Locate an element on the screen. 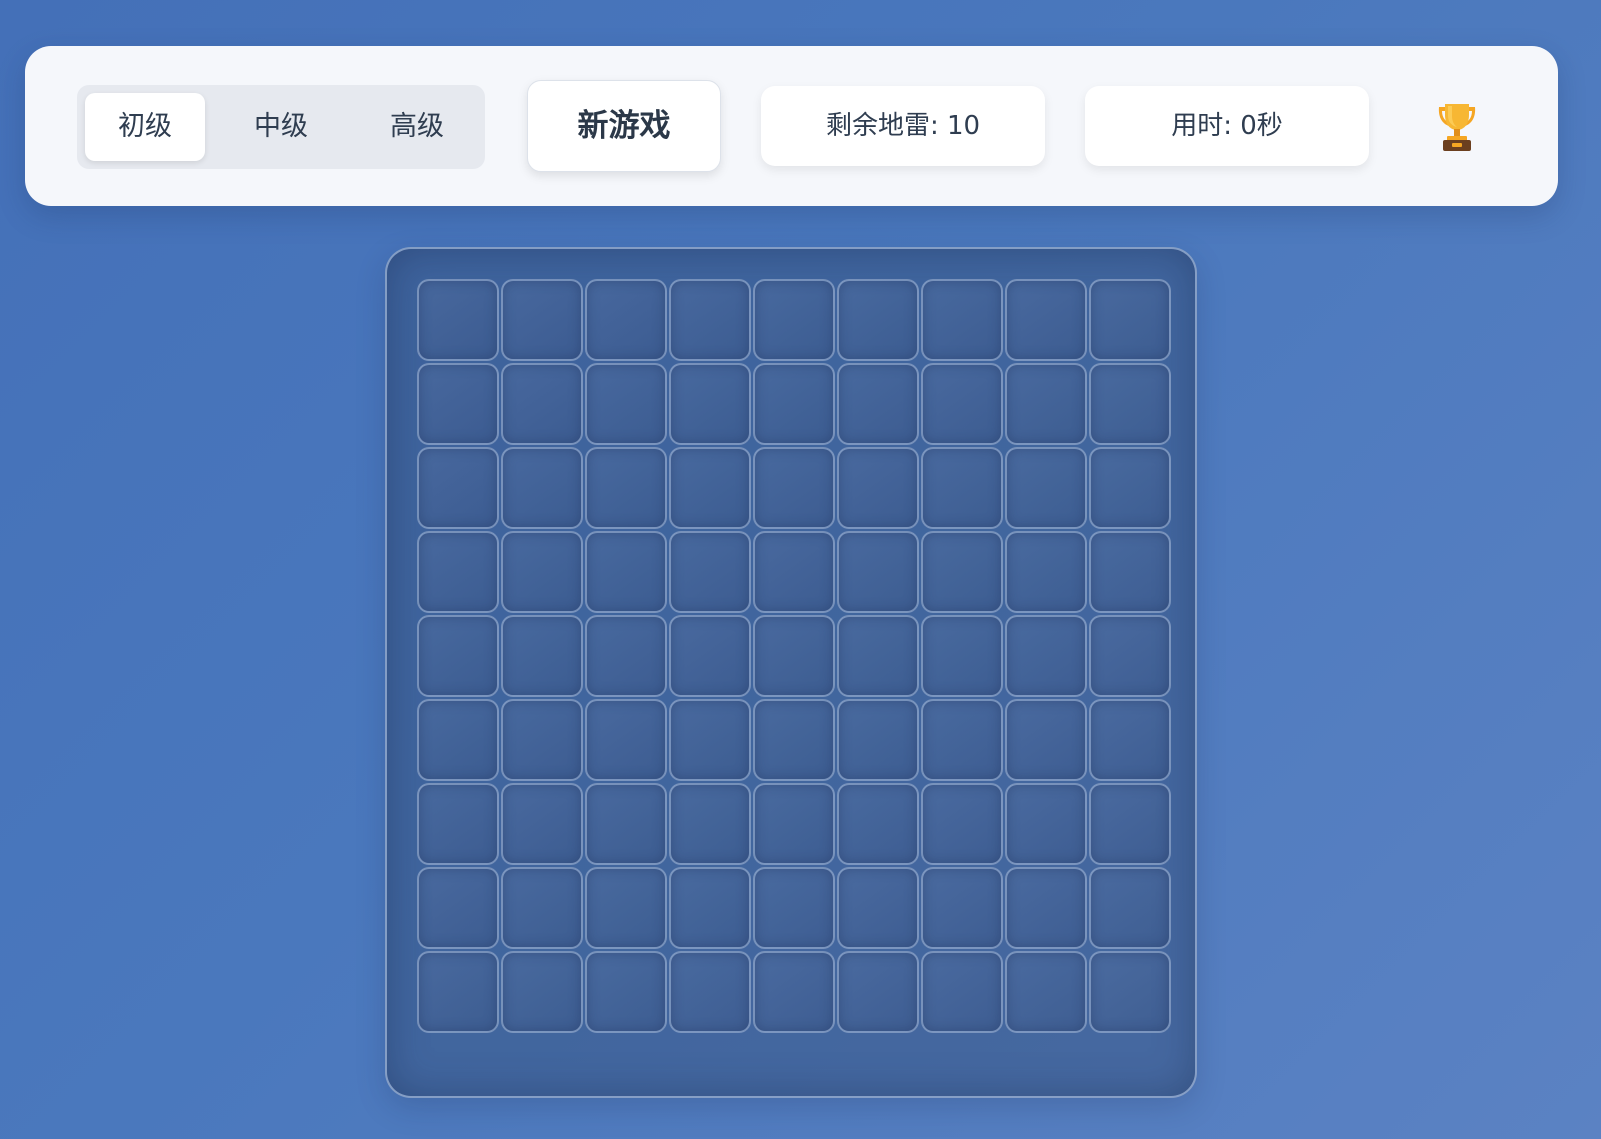 The width and height of the screenshot is (1601, 1139). new-game-button: 新游戏 is located at coordinates (624, 126).